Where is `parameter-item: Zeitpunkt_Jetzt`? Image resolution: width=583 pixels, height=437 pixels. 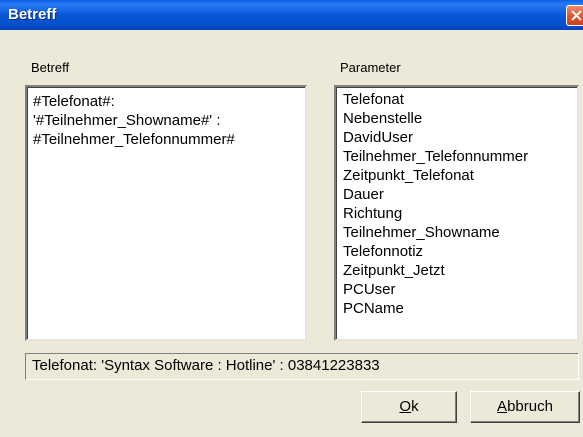
parameter-item: Zeitpunkt_Jetzt is located at coordinates (435, 270).